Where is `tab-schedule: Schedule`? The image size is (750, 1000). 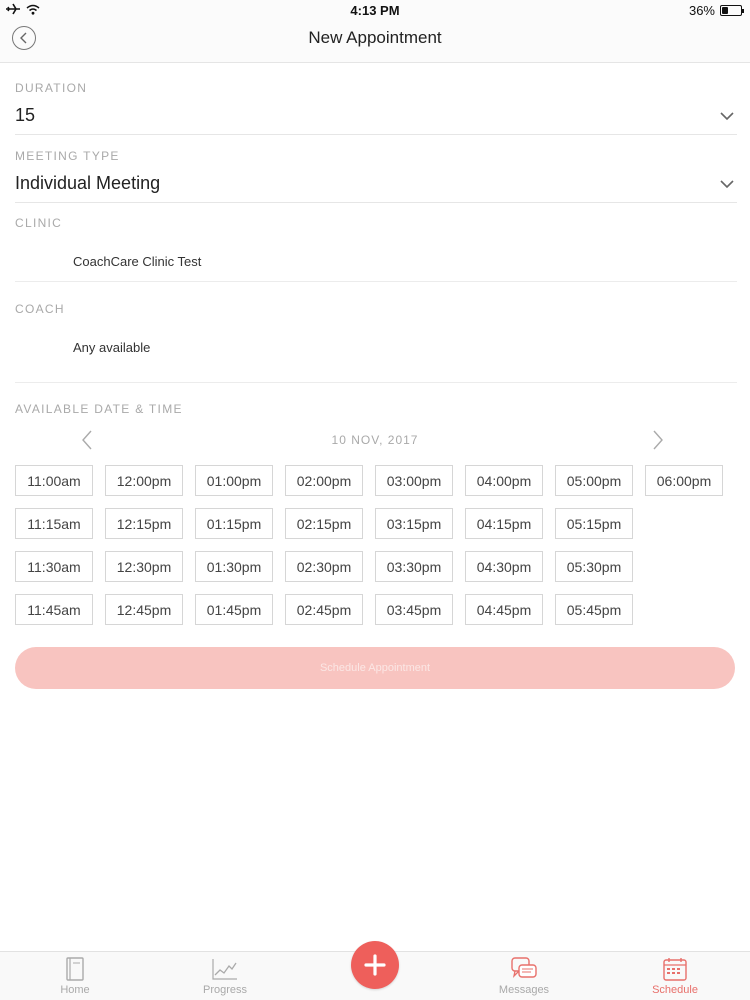
tab-schedule: Schedule is located at coordinates (675, 978).